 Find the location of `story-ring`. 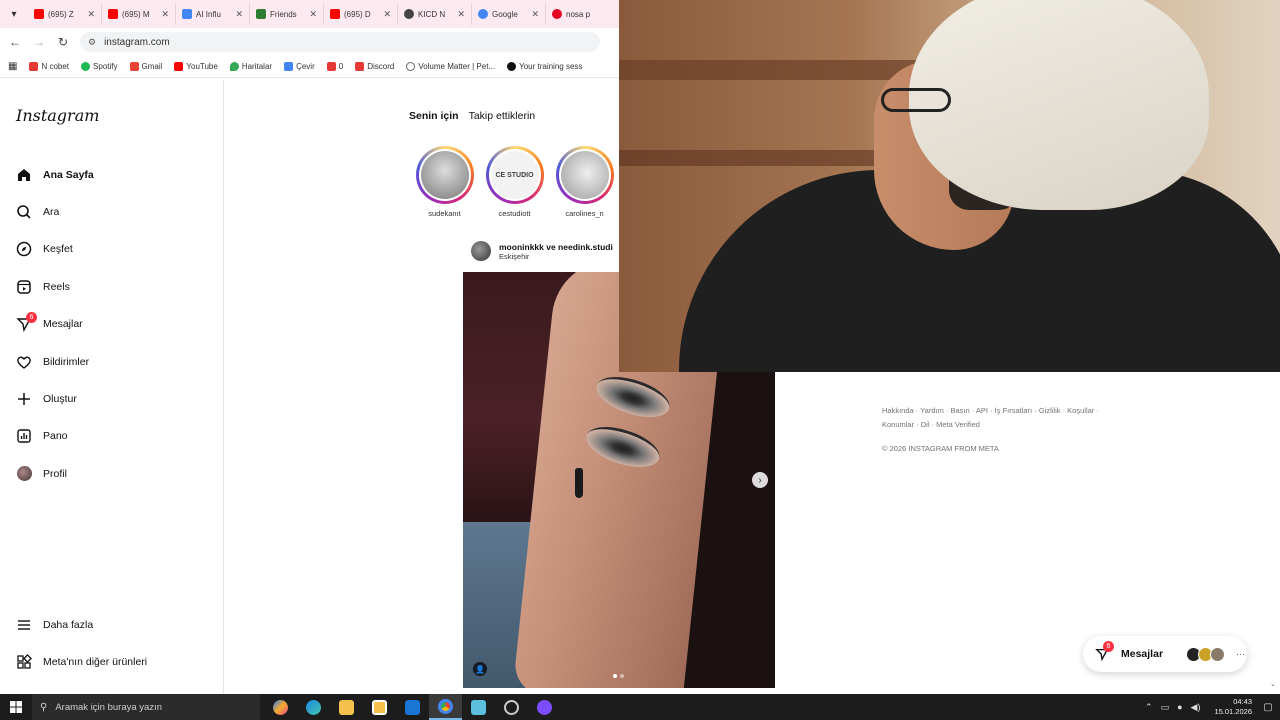

story-ring is located at coordinates (444, 175).